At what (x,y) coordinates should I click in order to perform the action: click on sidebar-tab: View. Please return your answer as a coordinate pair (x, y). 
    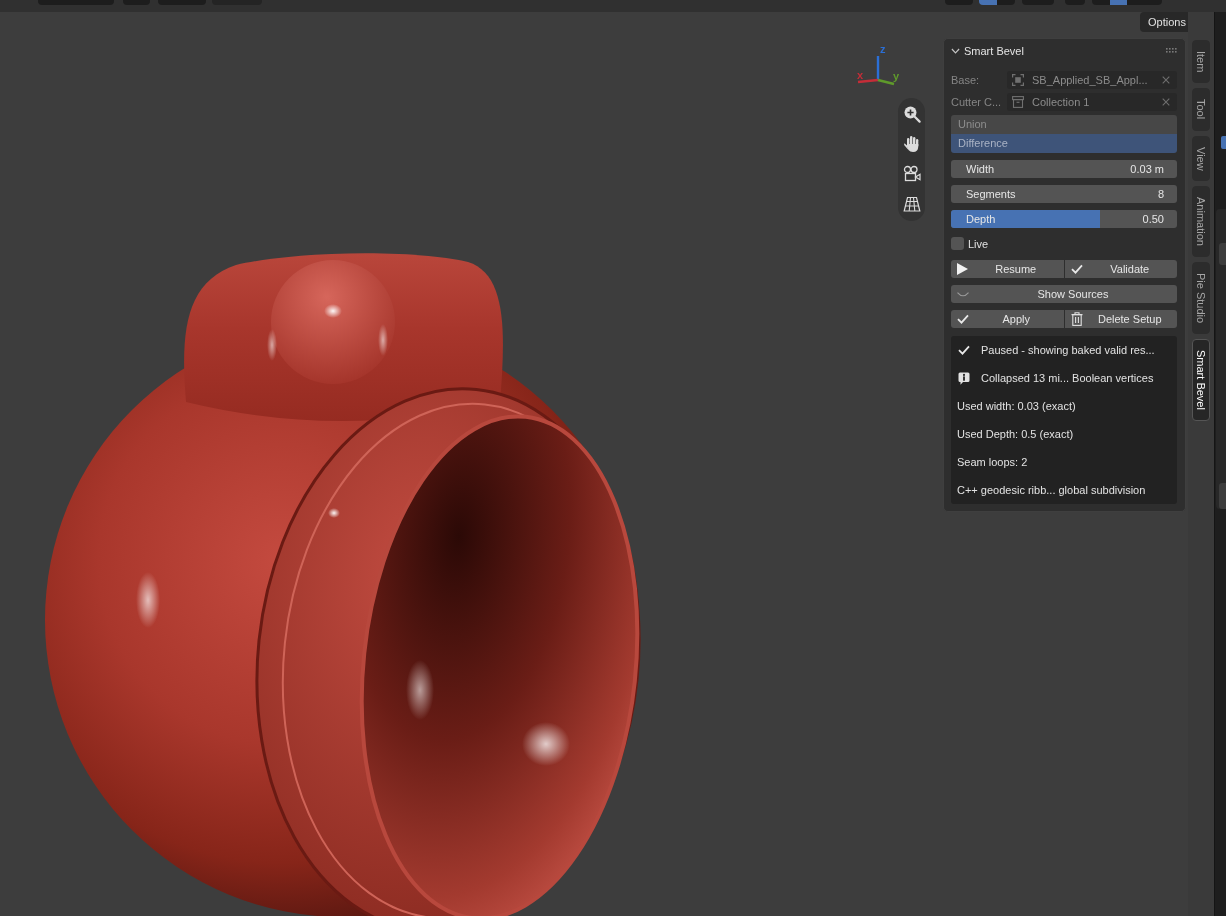
    Looking at the image, I should click on (1201, 158).